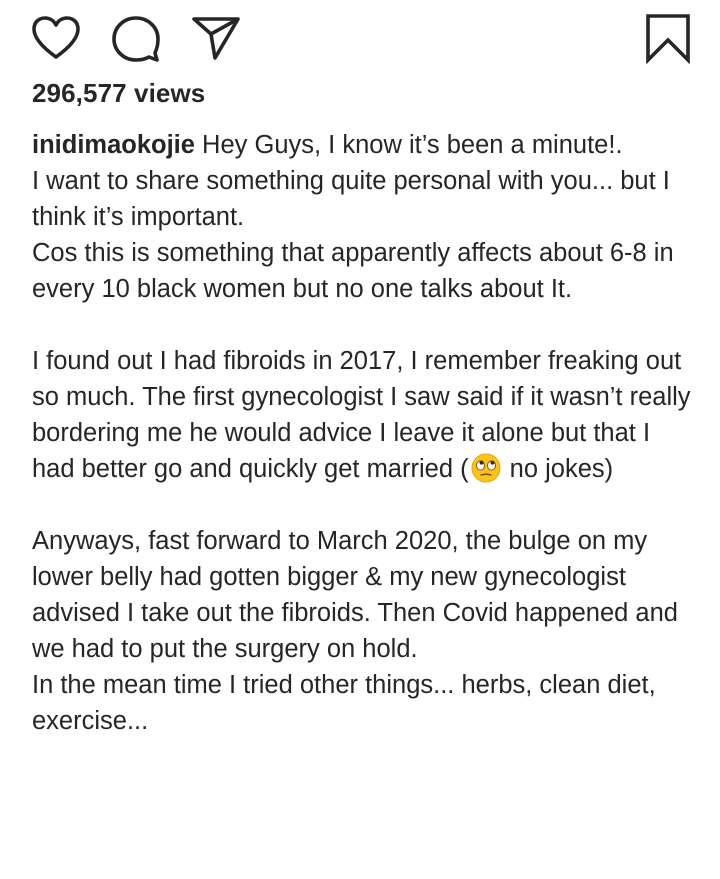 The height and width of the screenshot is (879, 720). What do you see at coordinates (486, 468) in the screenshot?
I see `face-with-rolling-eyes-emoji` at bounding box center [486, 468].